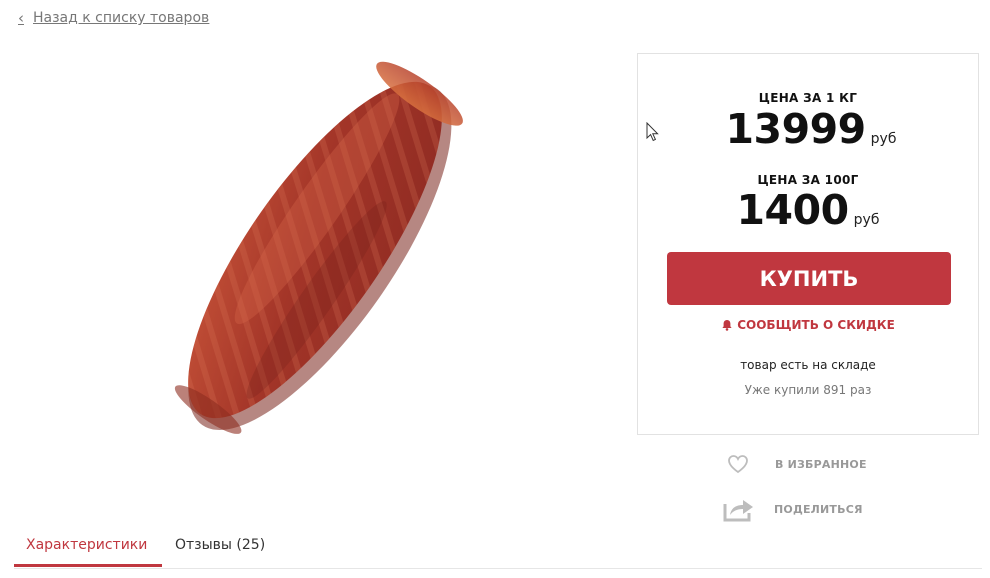  I want to click on share-label: ПОДЕЛИТЬСЯ, so click(818, 509).